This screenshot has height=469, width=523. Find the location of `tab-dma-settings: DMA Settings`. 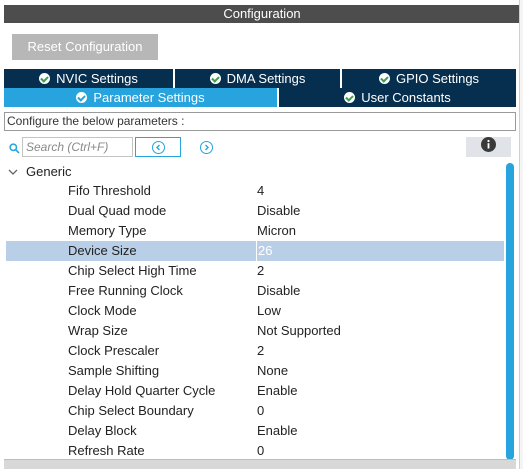

tab-dma-settings: DMA Settings is located at coordinates (257, 78).